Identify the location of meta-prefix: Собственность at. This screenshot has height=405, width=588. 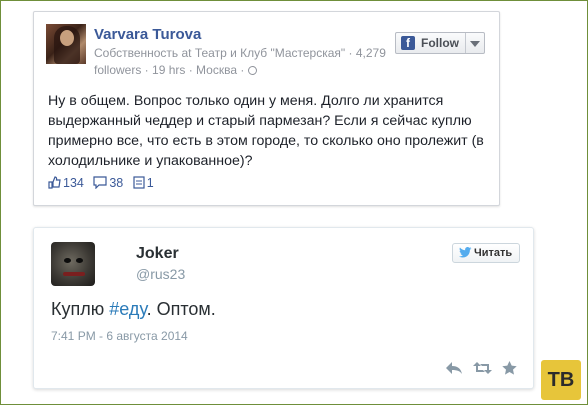
(144, 53).